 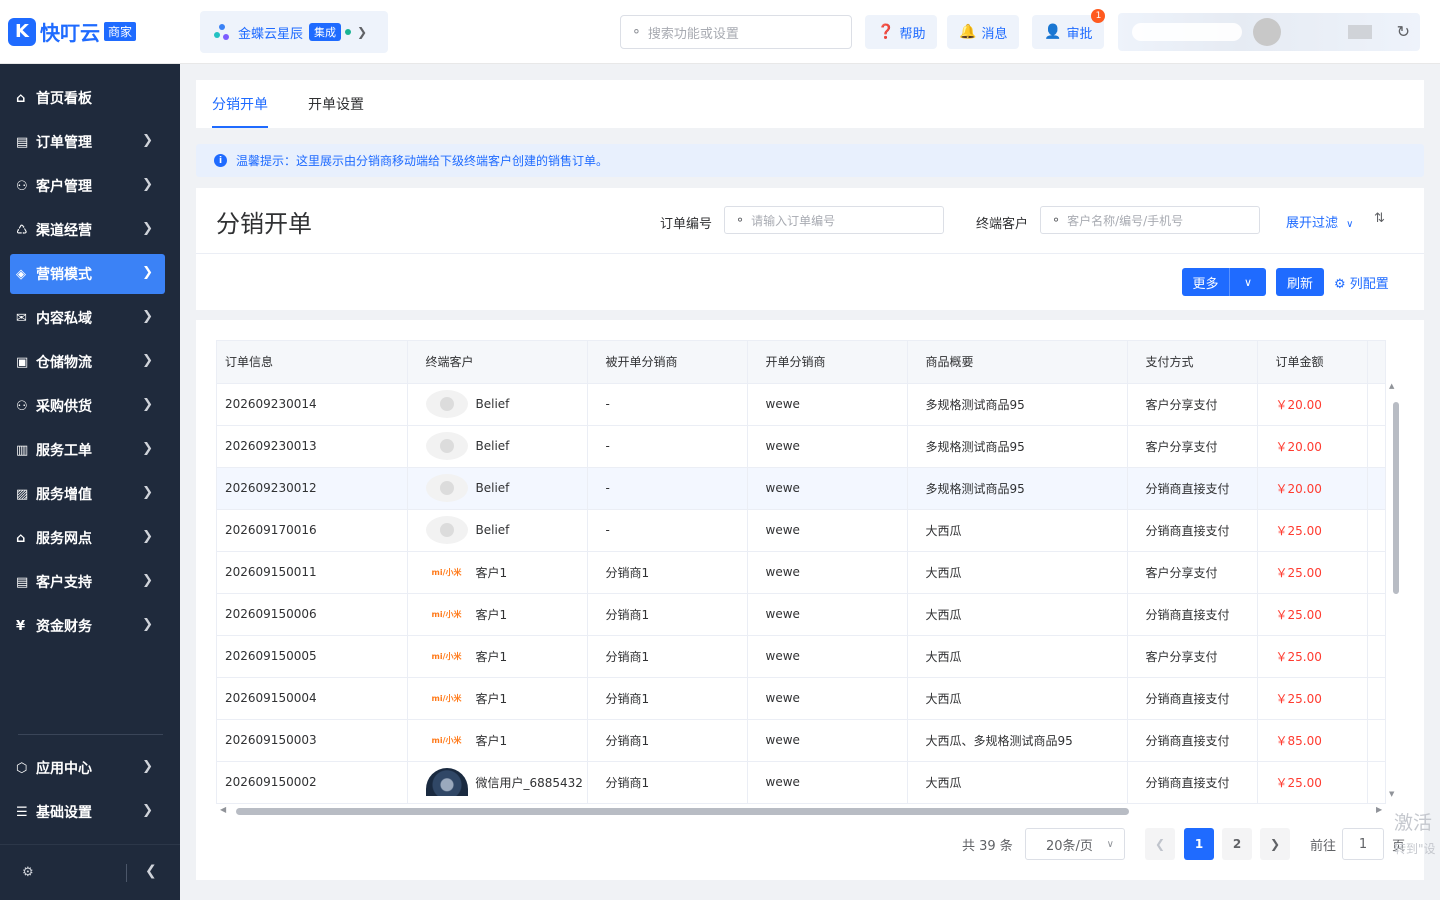 What do you see at coordinates (223, 809) in the screenshot?
I see `scroll-left-arrow-icon: ◀` at bounding box center [223, 809].